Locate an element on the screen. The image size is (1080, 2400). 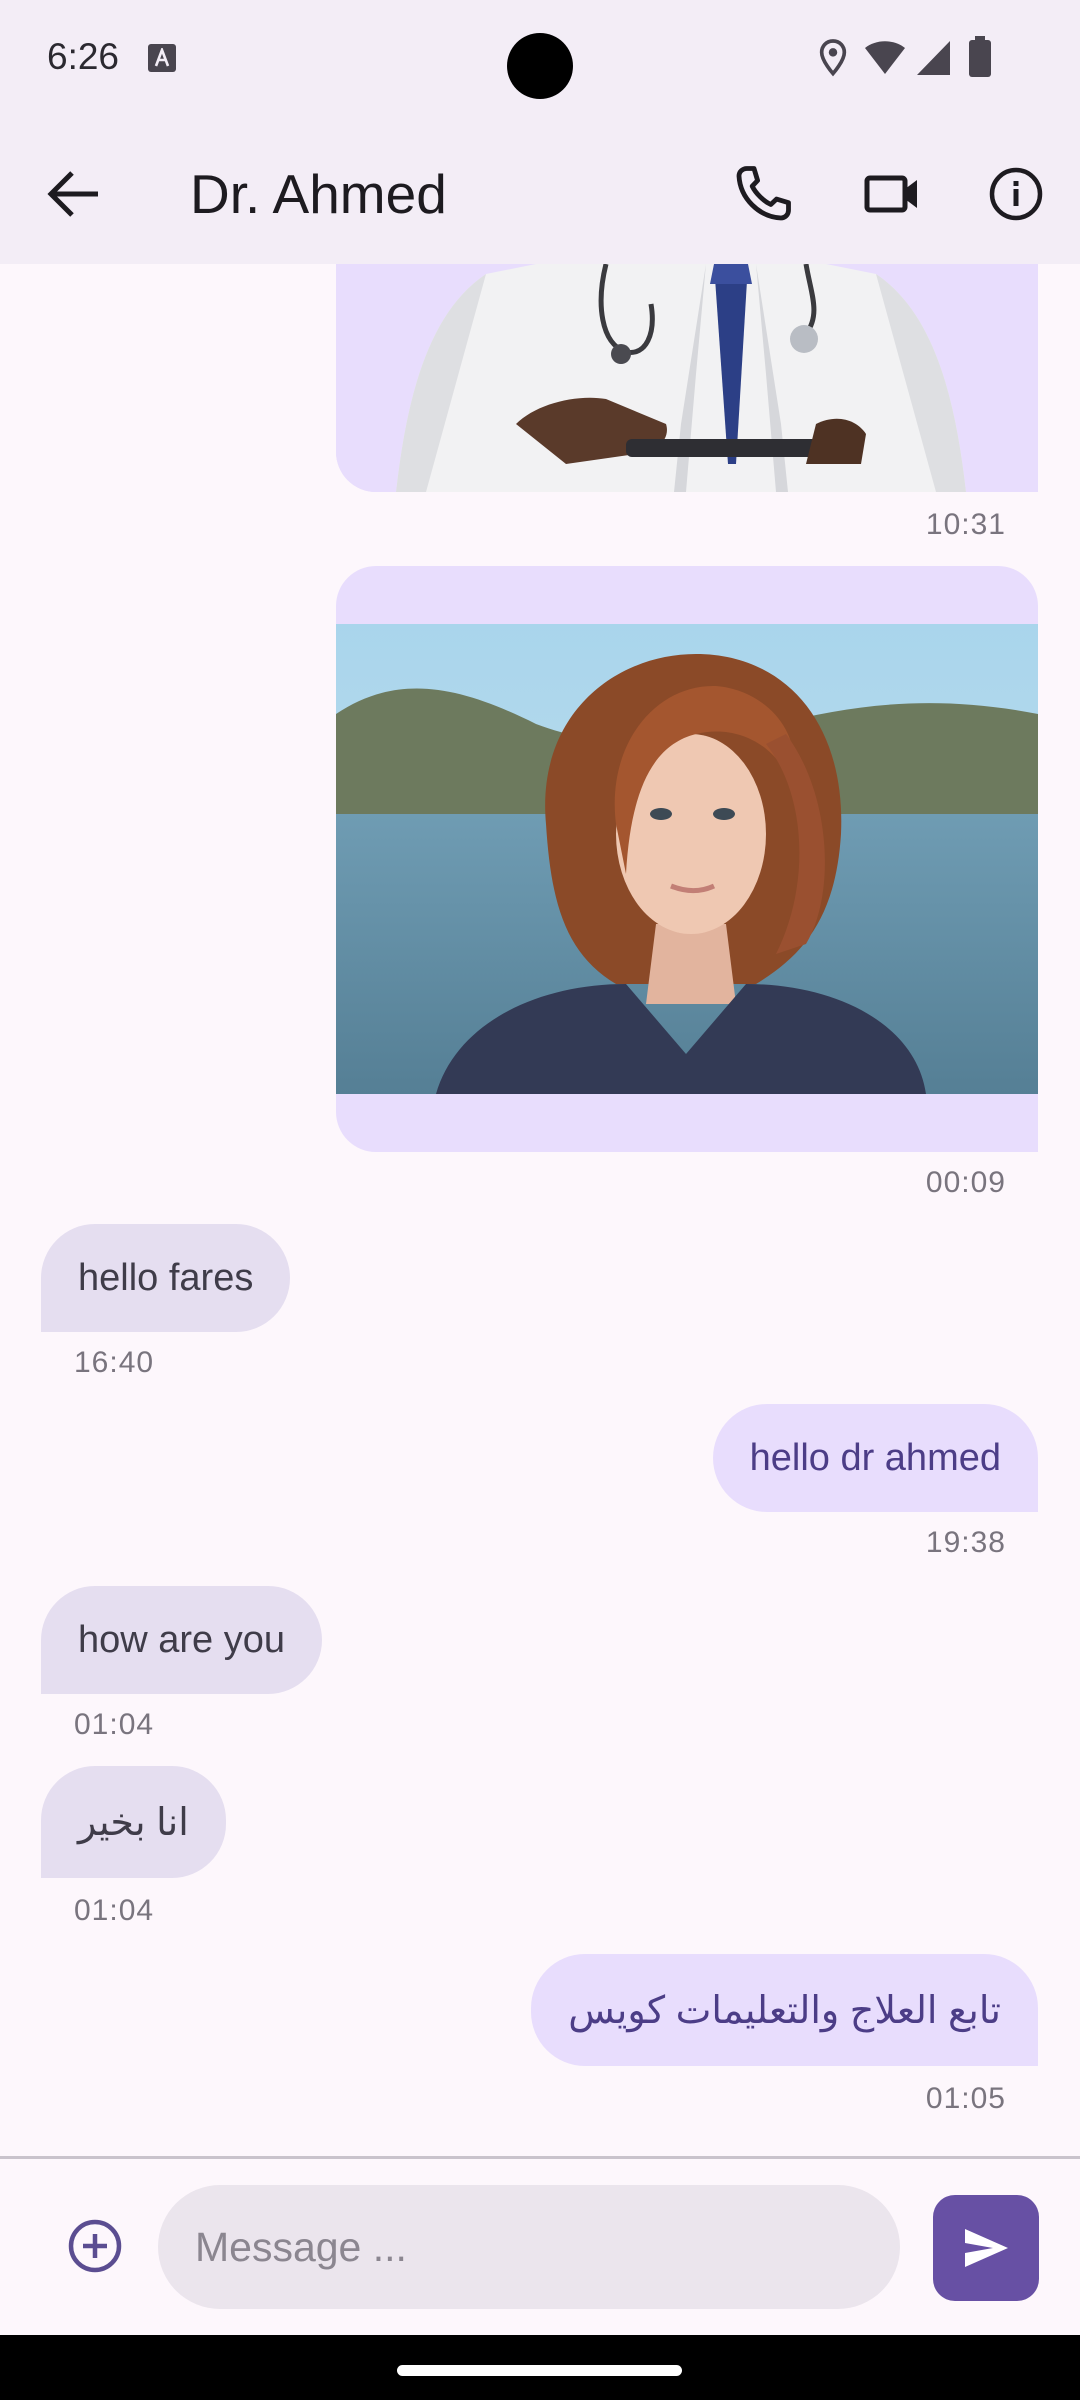
phone-icon is located at coordinates (763, 193).